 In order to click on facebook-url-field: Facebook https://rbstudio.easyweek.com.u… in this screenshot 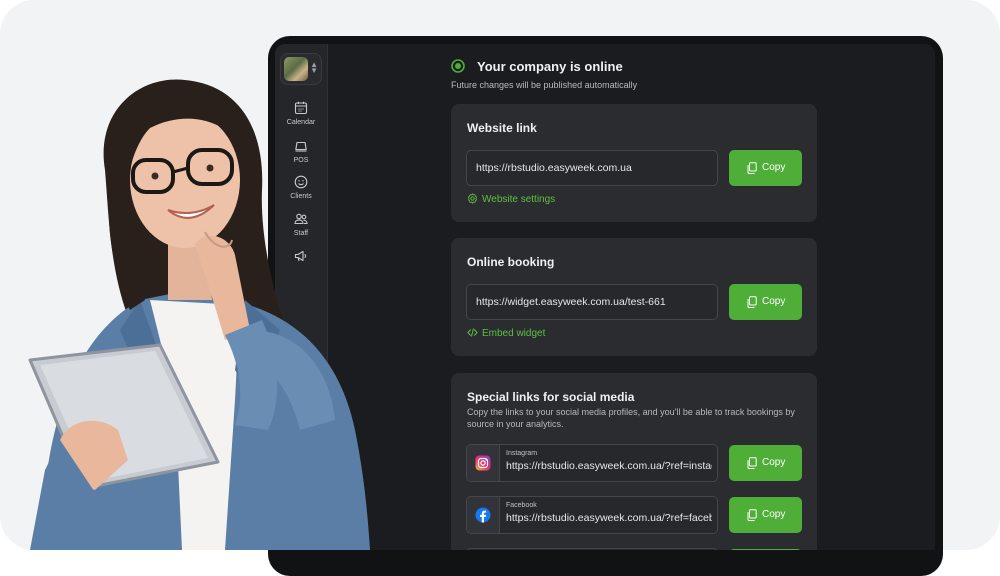, I will do `click(592, 515)`.